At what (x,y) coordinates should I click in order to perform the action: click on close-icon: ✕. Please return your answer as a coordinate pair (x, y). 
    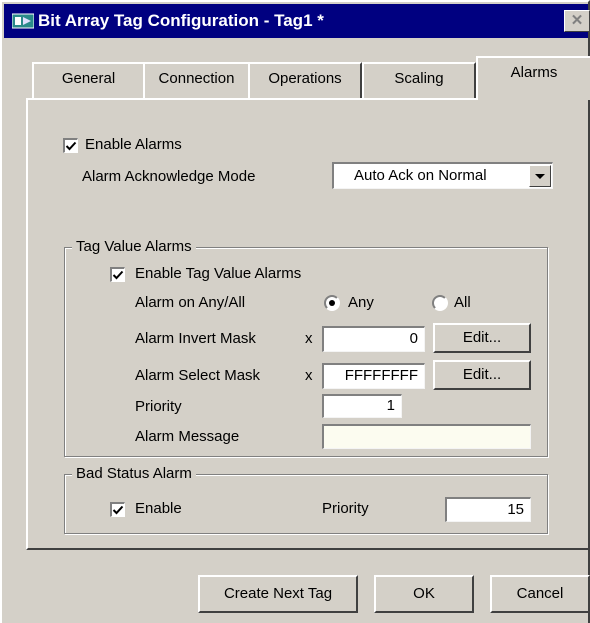
    Looking at the image, I should click on (577, 20).